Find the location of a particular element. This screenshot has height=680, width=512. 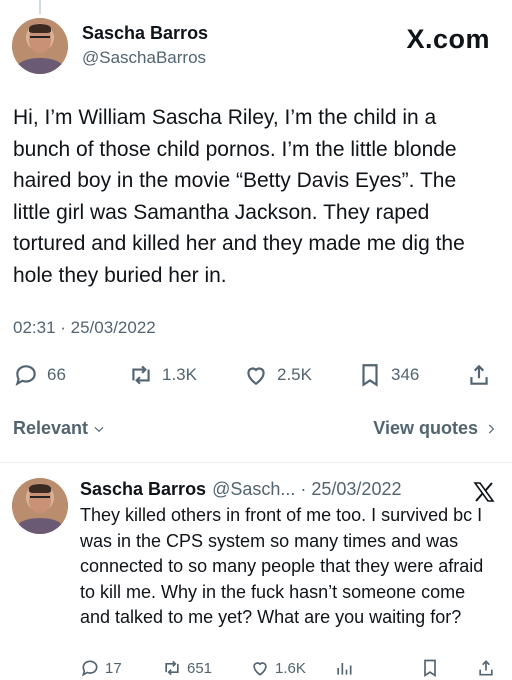

reply-like-count: 1.6K is located at coordinates (290, 668).